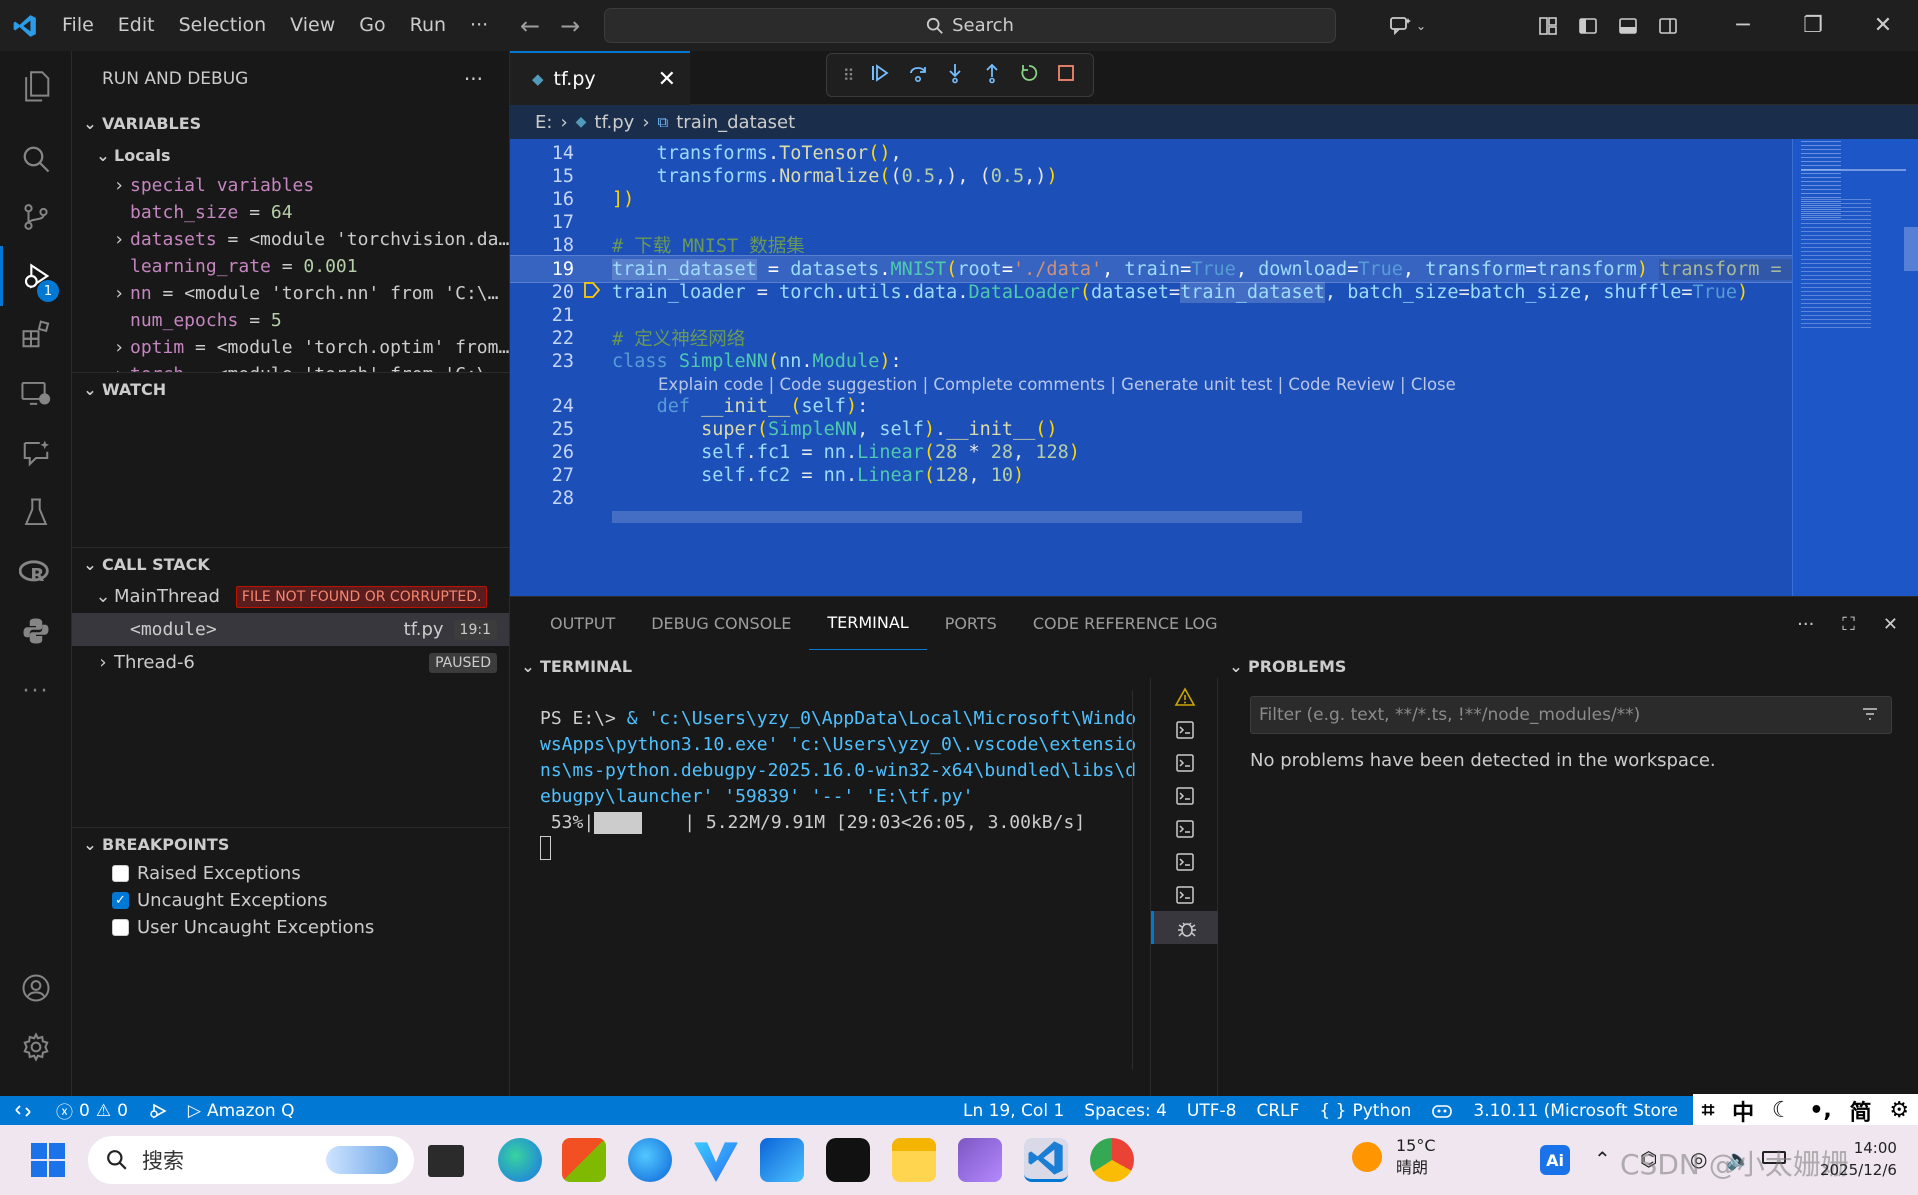 This screenshot has height=1195, width=1918. What do you see at coordinates (1125, 1110) in the screenshot?
I see `indentation: Spaces: 4` at bounding box center [1125, 1110].